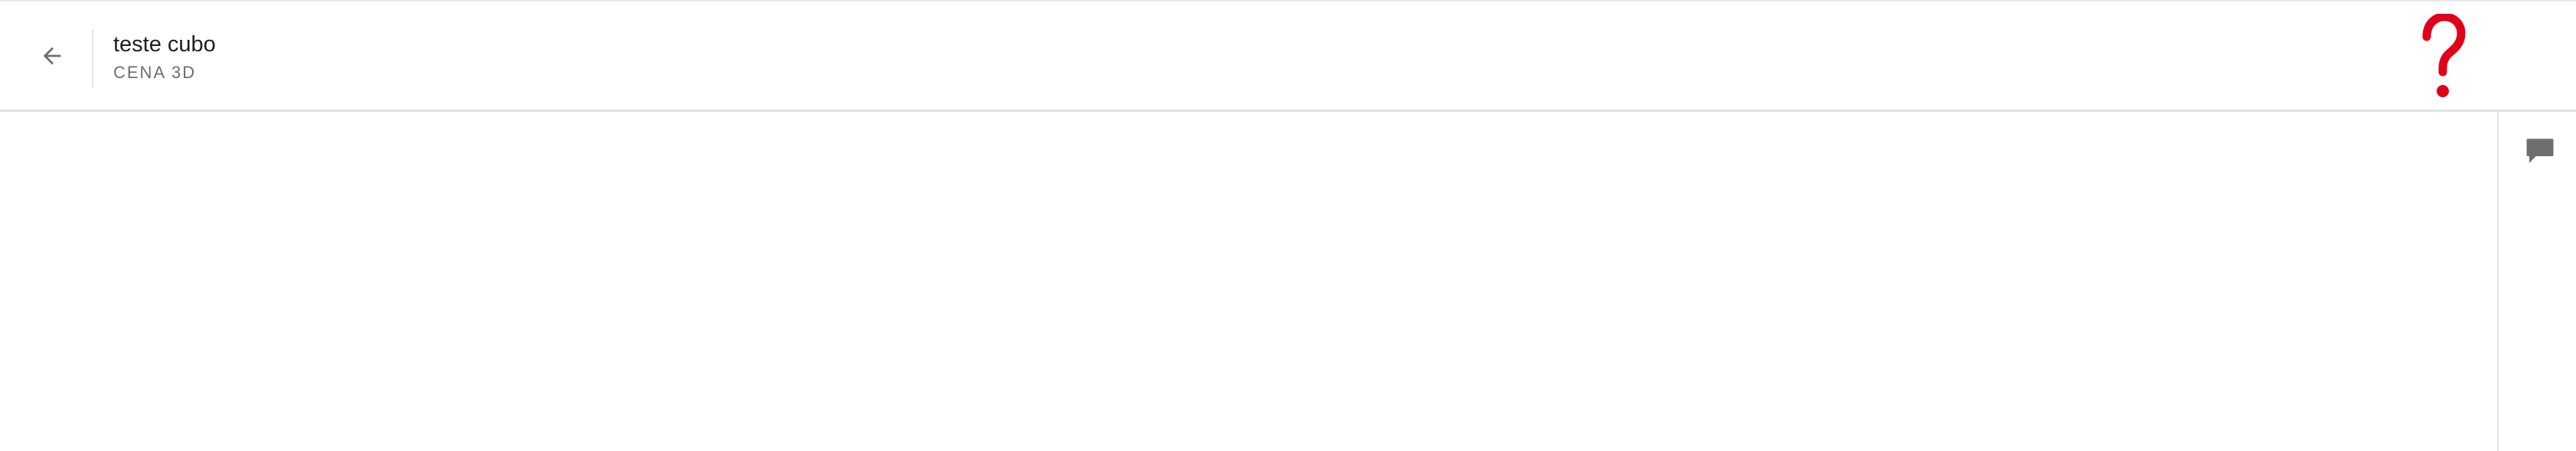 This screenshot has width=2576, height=451. Describe the element at coordinates (164, 44) in the screenshot. I see `document-title: teste cubo` at that location.